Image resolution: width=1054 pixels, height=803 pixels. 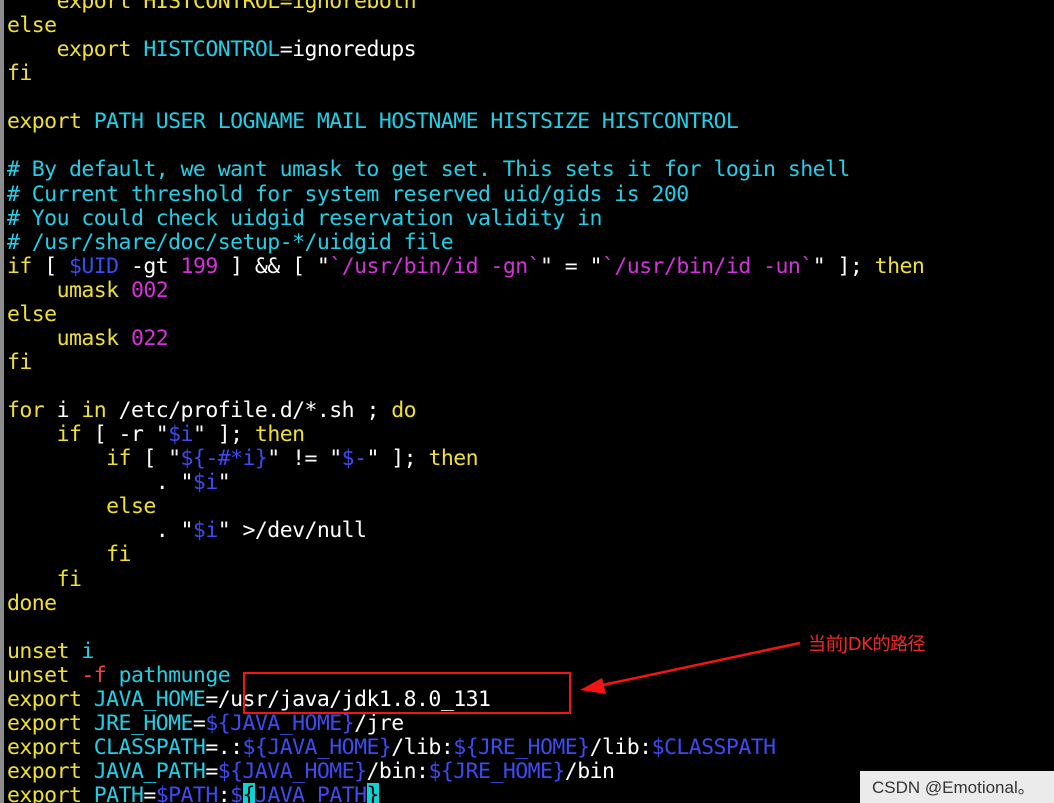 What do you see at coordinates (404, 411) in the screenshot?
I see `code-token: do` at bounding box center [404, 411].